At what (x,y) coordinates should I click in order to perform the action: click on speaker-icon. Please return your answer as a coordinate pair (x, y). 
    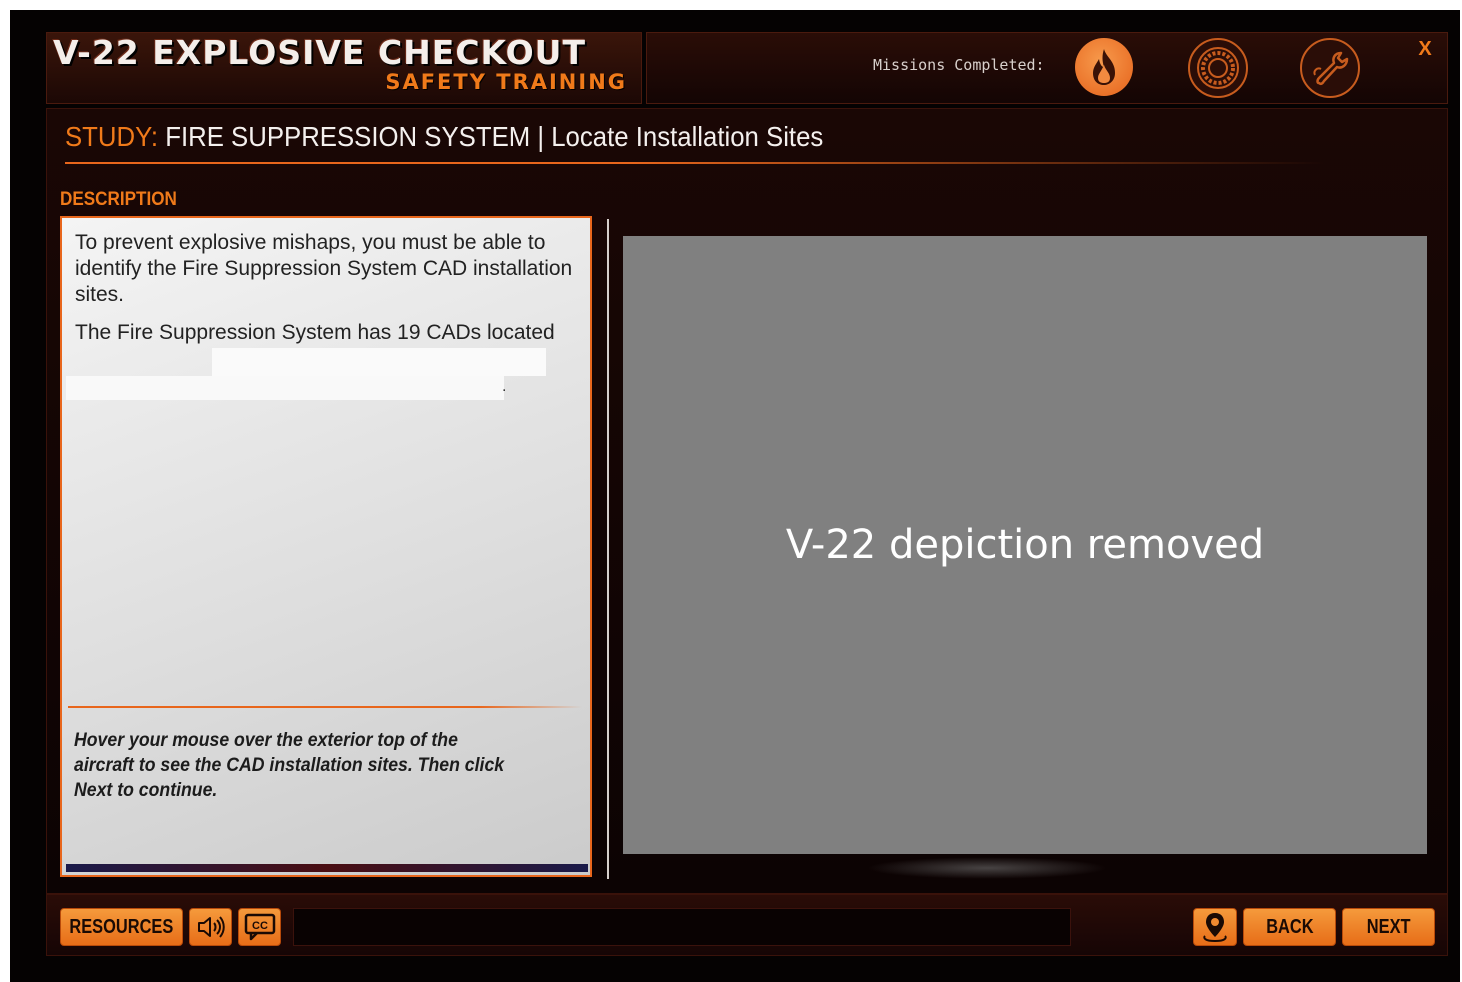
    Looking at the image, I should click on (211, 927).